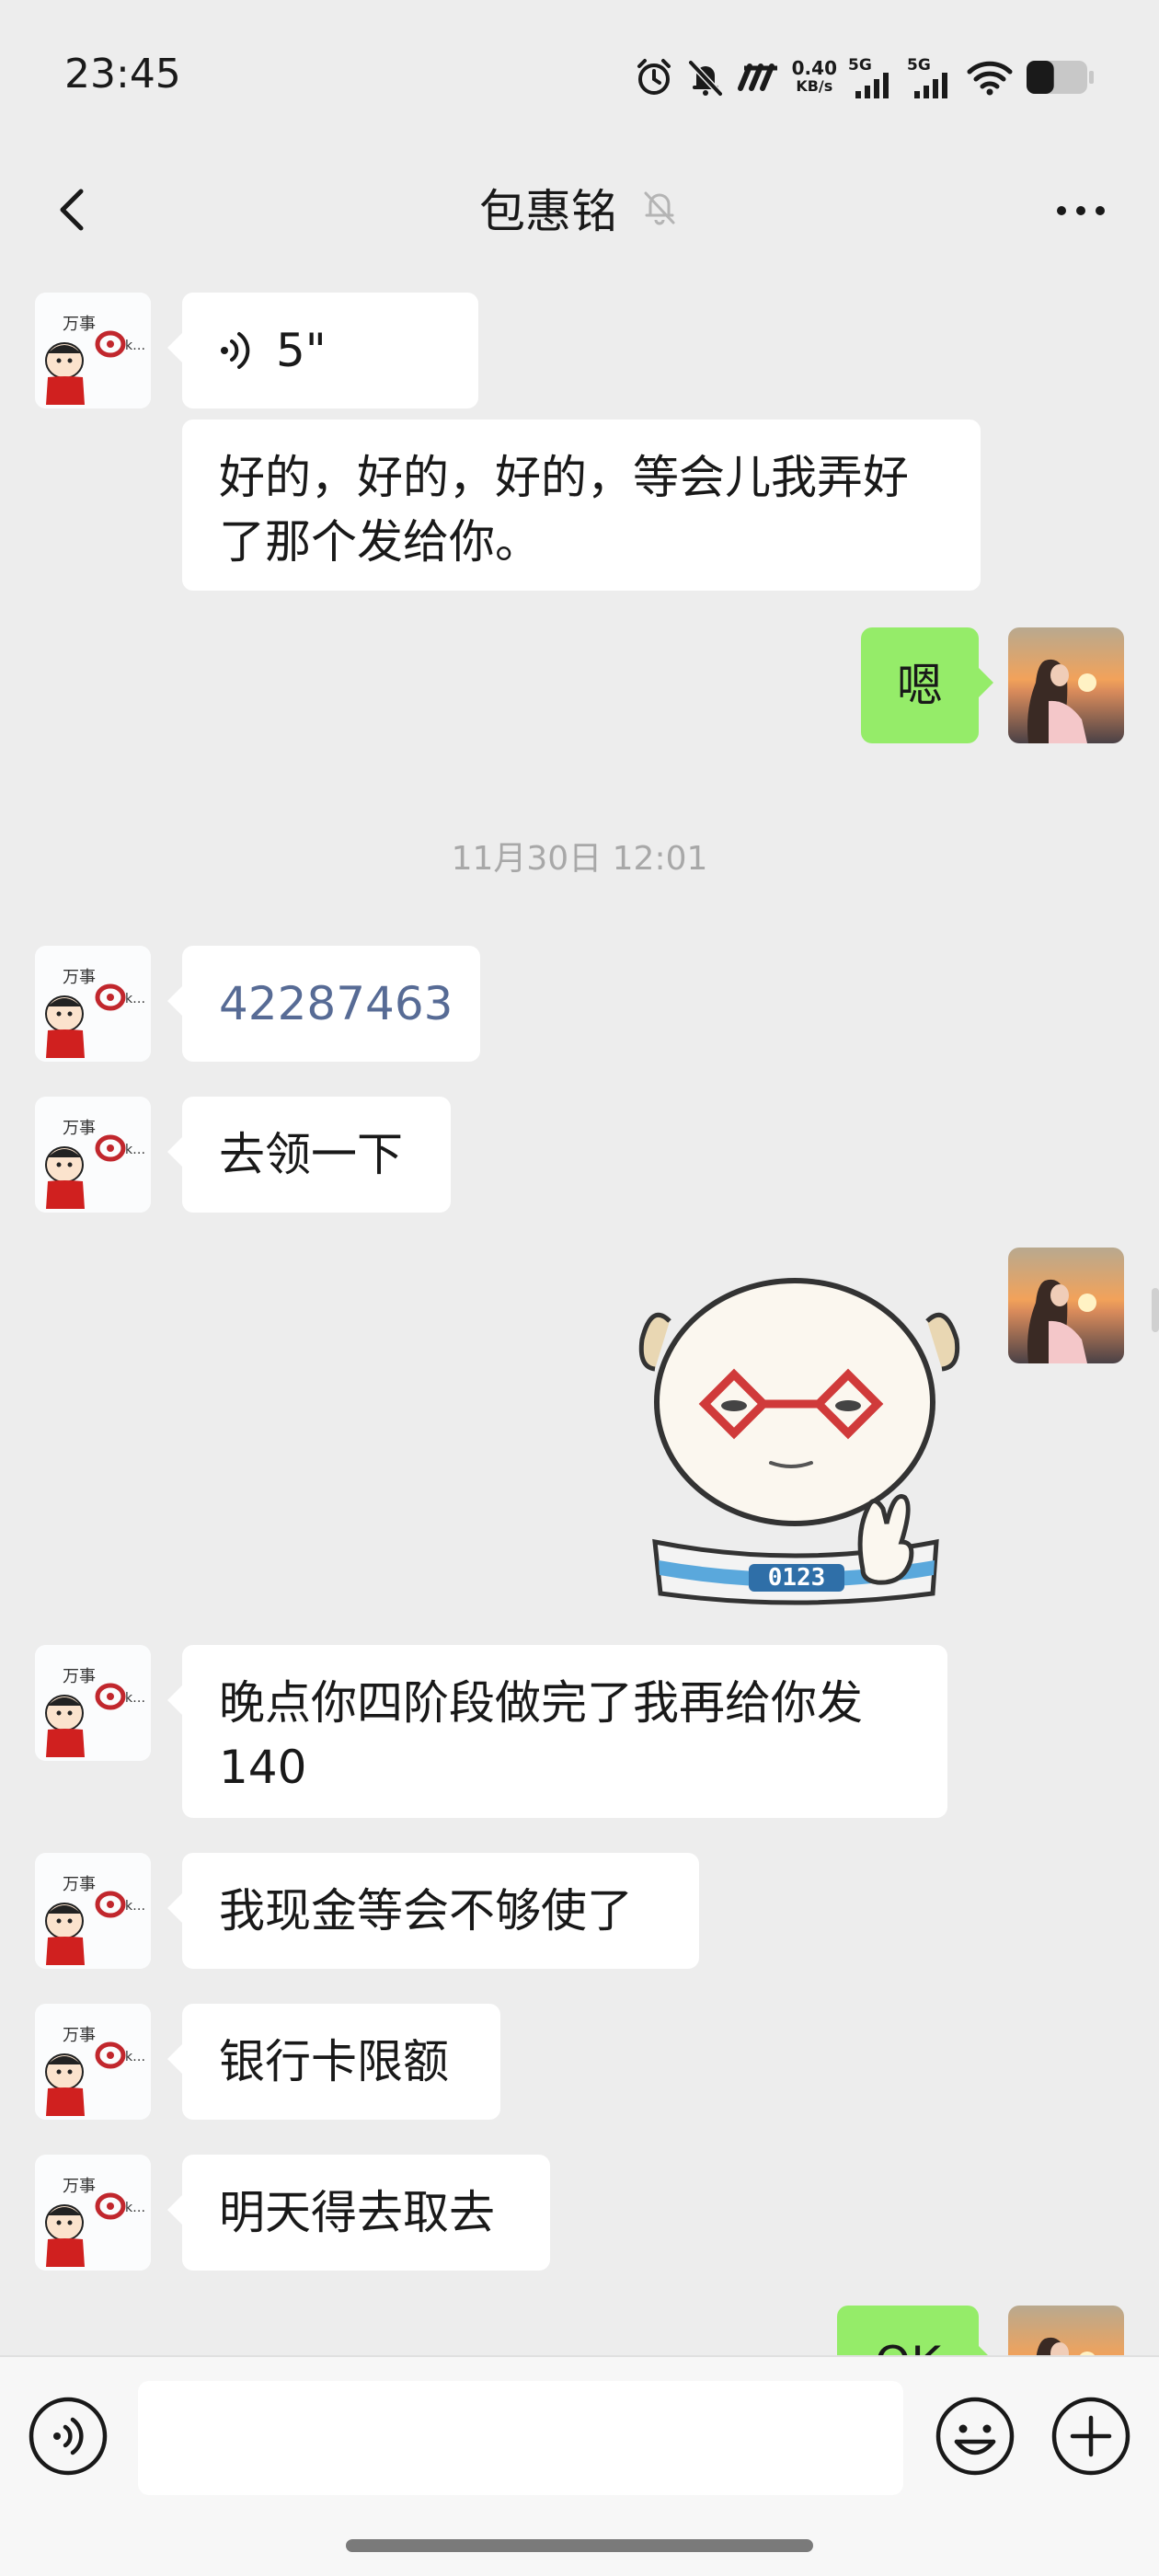 Image resolution: width=1159 pixels, height=2576 pixels. I want to click on message-text: 银行卡限额, so click(334, 2061).